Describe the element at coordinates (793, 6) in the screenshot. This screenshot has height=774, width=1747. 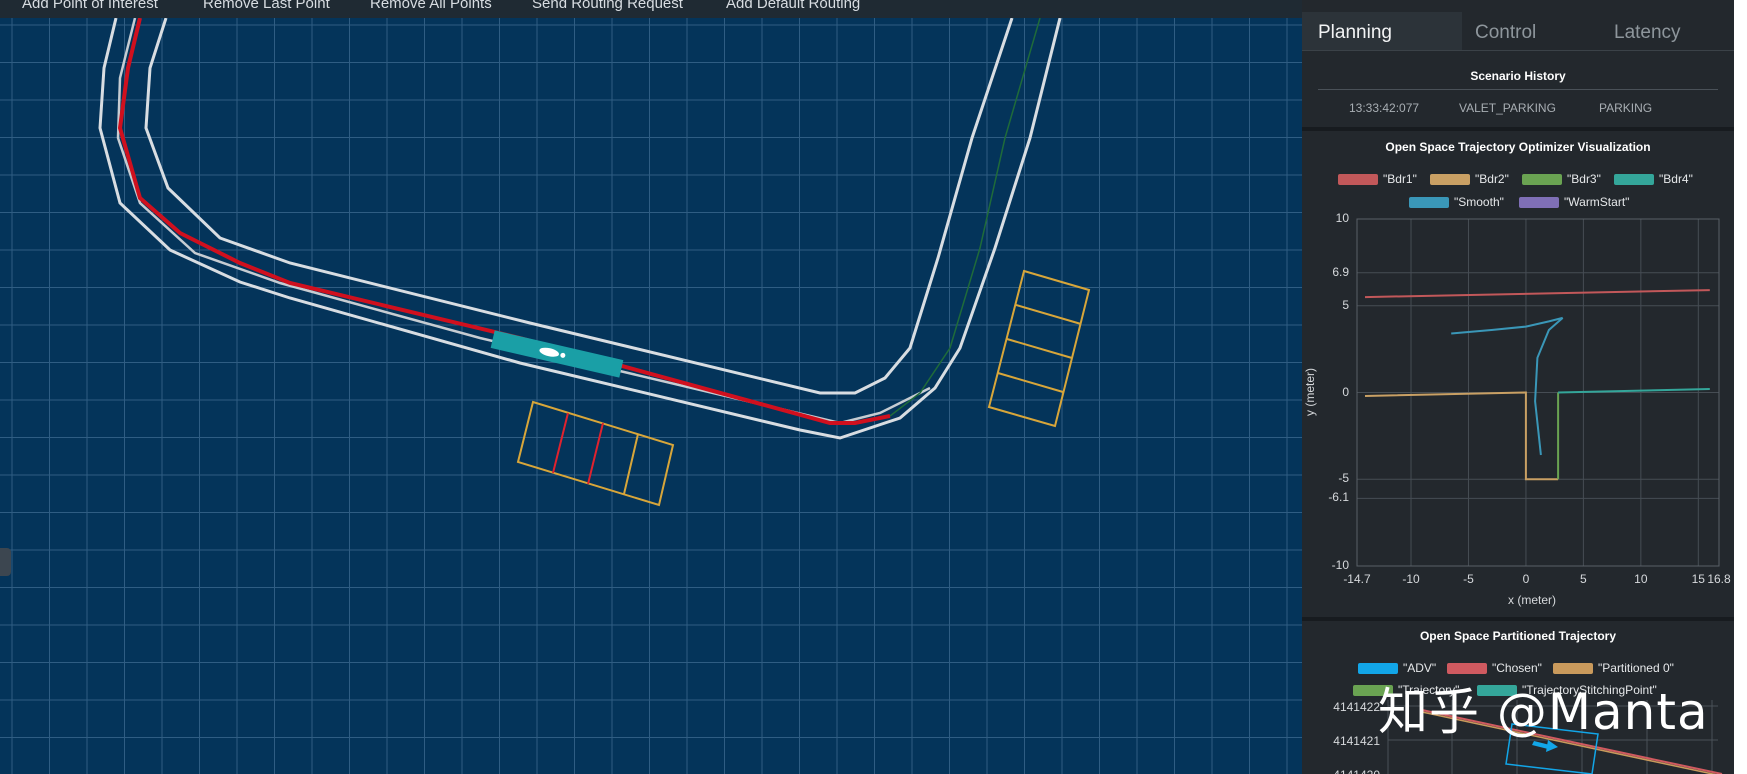
I see `add-default-routing-button: Add Default Routing` at that location.